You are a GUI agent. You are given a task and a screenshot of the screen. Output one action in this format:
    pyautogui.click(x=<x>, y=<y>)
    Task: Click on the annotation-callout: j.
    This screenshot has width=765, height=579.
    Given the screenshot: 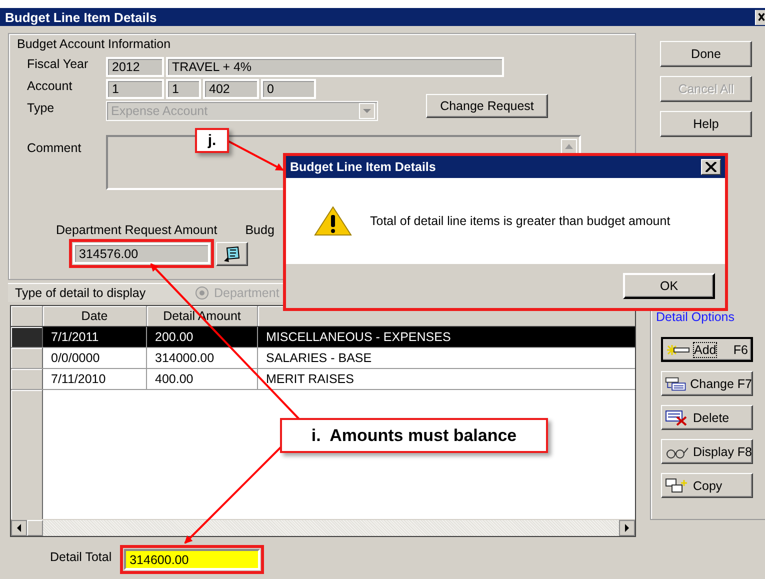 What is the action you would take?
    pyautogui.click(x=212, y=140)
    